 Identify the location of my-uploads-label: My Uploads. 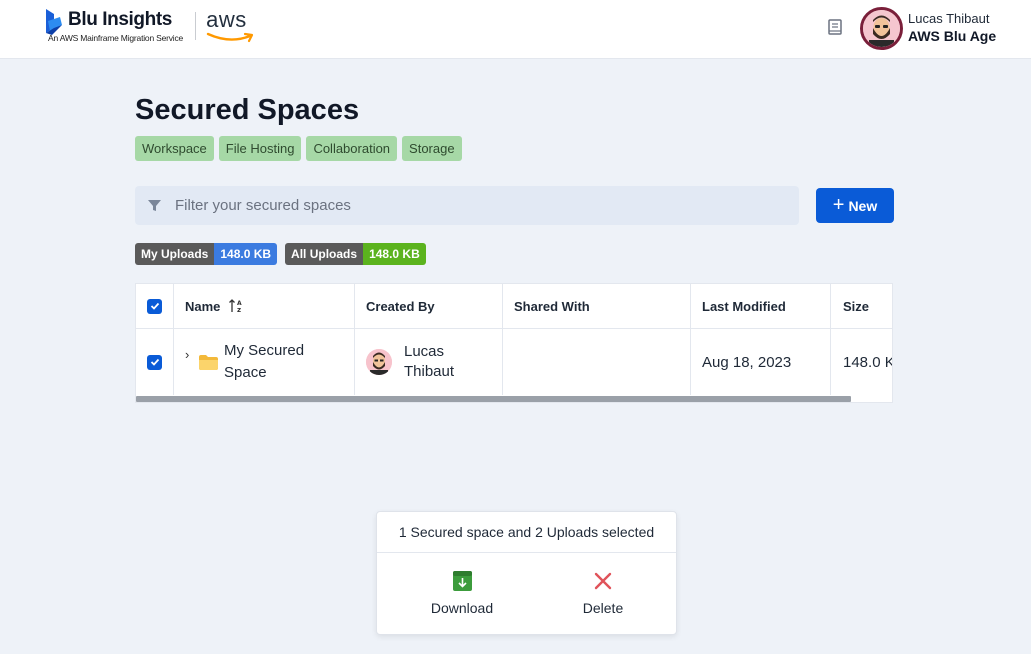
(175, 254).